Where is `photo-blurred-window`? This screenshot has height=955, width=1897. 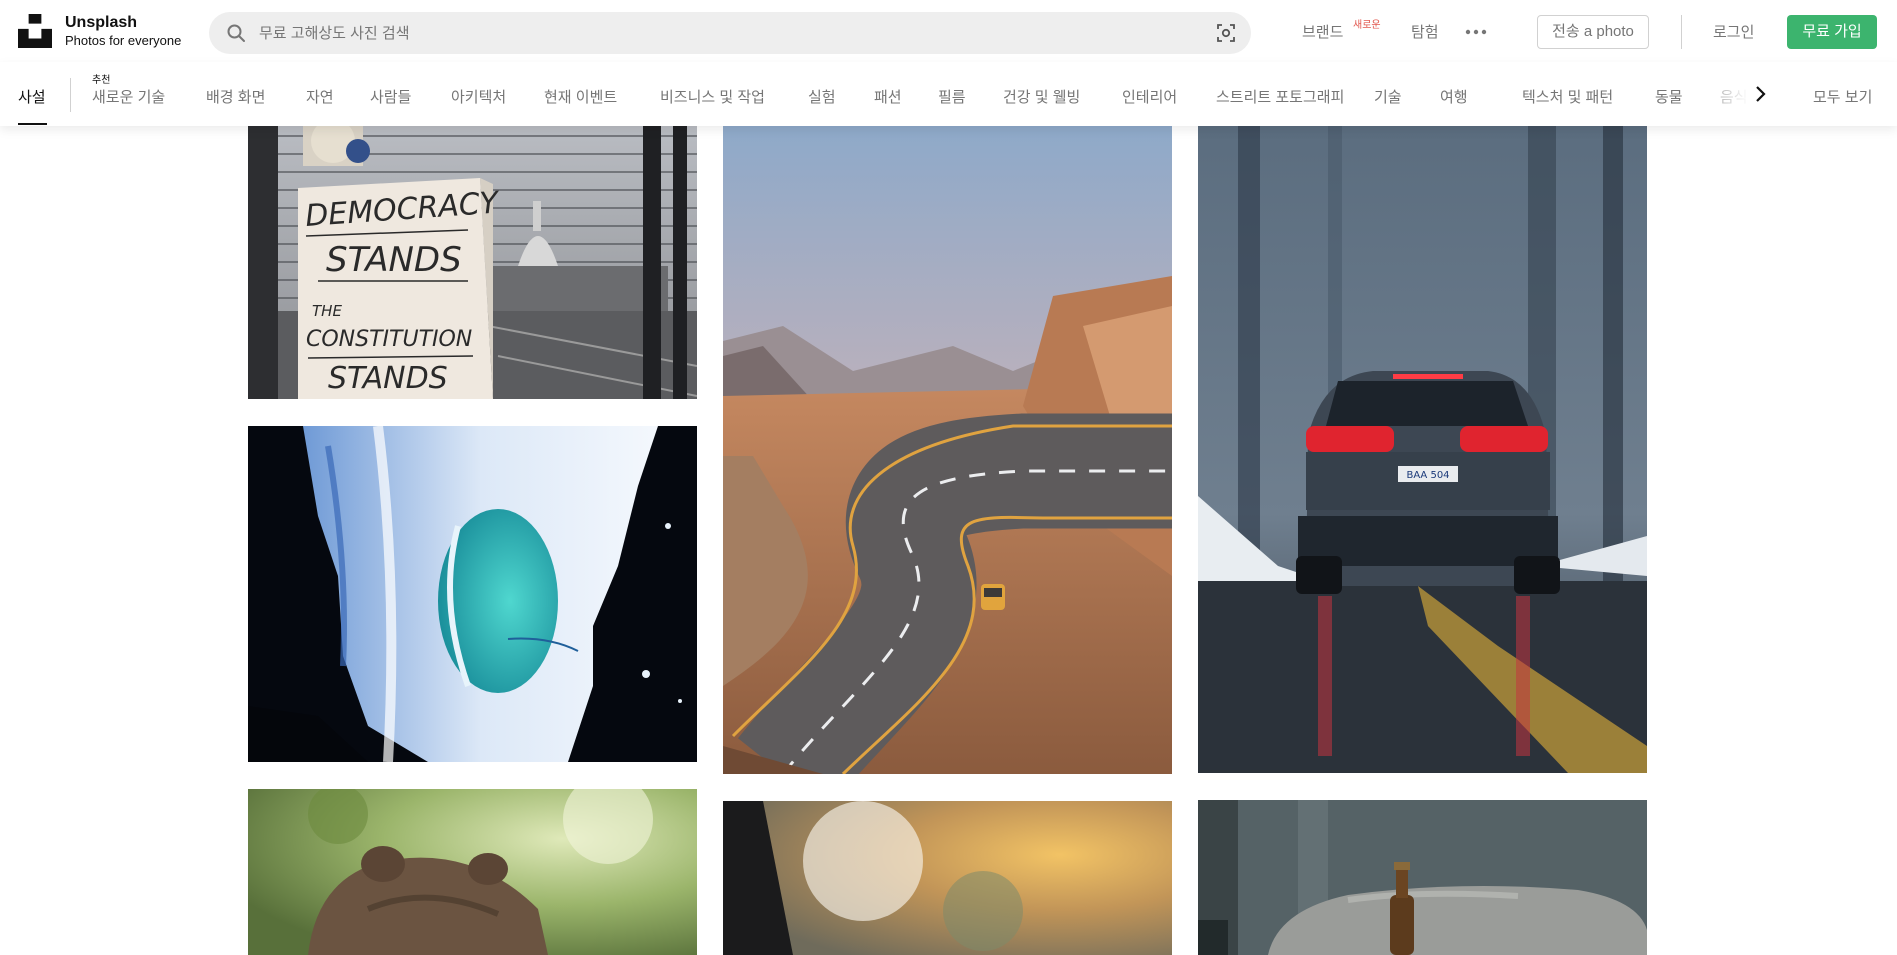
photo-blurred-window is located at coordinates (947, 878).